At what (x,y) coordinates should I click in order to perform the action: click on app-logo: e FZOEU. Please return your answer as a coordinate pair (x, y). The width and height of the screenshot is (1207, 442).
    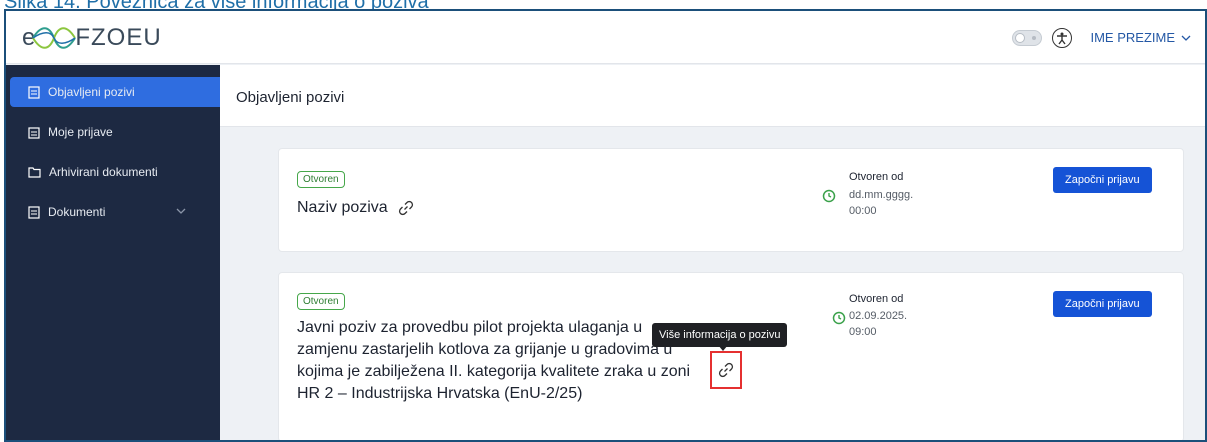
    Looking at the image, I should click on (92, 38).